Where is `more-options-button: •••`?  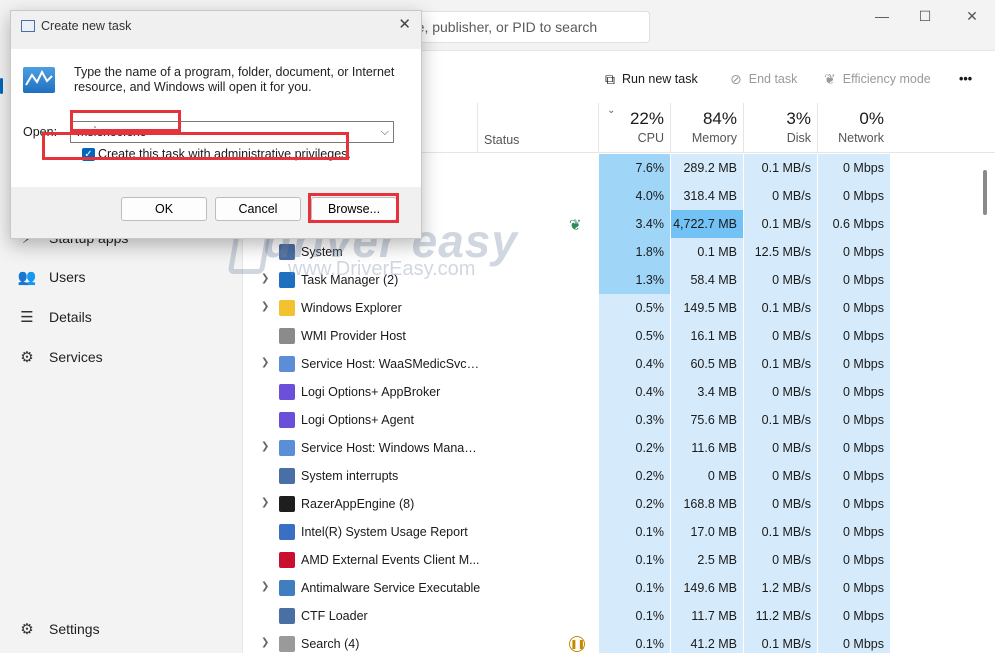 more-options-button: ••• is located at coordinates (965, 79).